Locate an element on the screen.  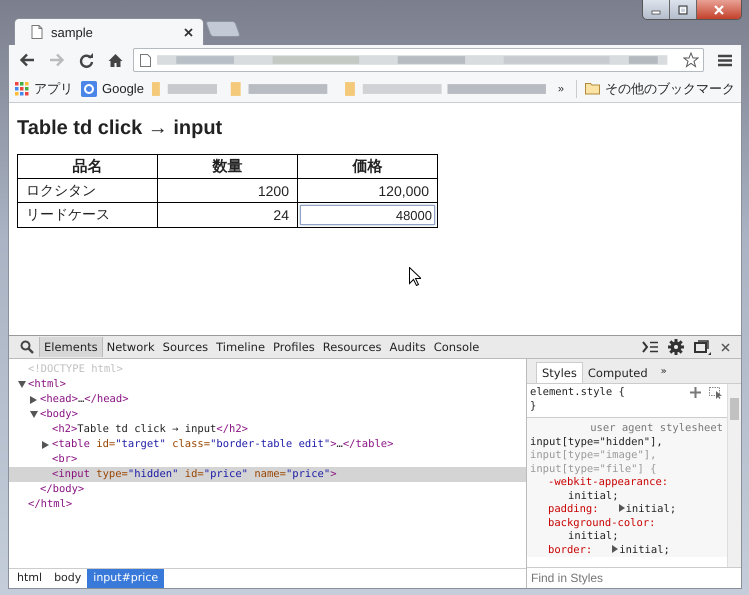
css-property: padding: initial; is located at coordinates (612, 509).